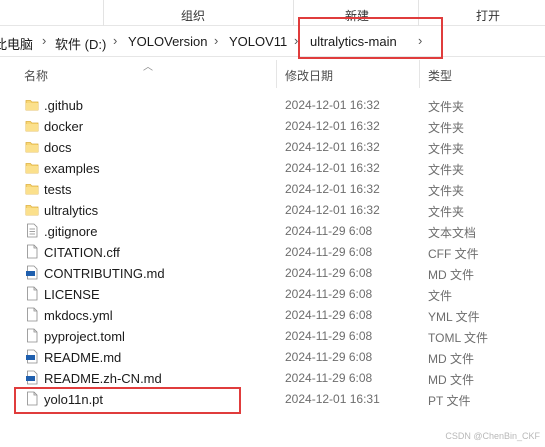 This screenshot has width=545, height=447. What do you see at coordinates (168, 41) in the screenshot?
I see `breadcrumb-yoloversion: YOLOVersion` at bounding box center [168, 41].